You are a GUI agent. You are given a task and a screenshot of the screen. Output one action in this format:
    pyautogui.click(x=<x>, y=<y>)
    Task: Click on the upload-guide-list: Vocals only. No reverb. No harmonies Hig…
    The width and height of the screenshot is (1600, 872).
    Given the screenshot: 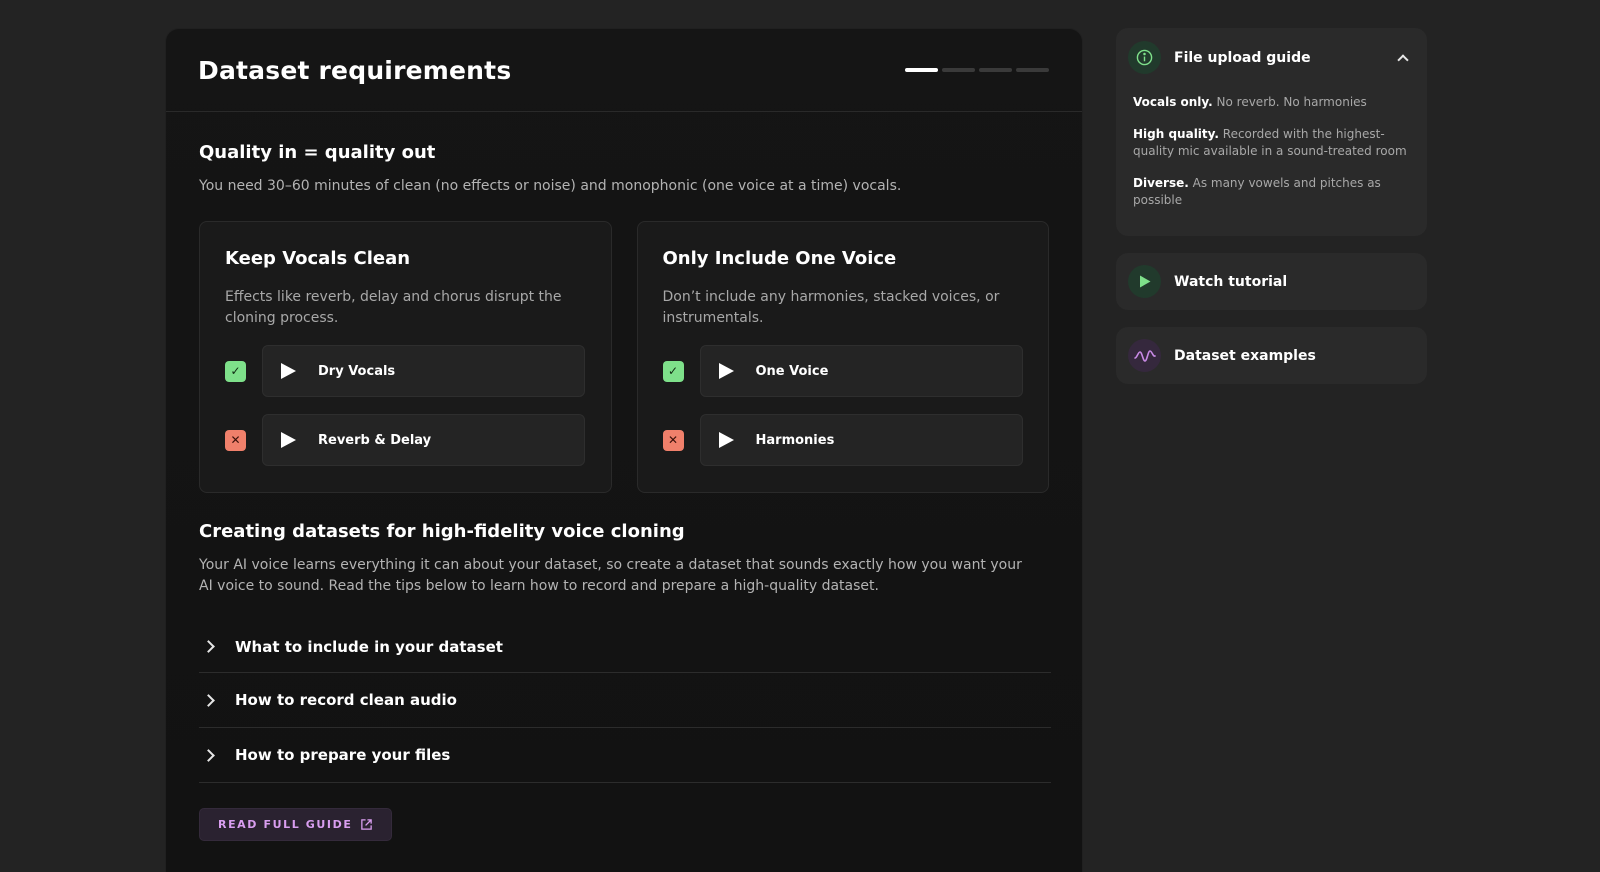 What is the action you would take?
    pyautogui.click(x=1267, y=151)
    